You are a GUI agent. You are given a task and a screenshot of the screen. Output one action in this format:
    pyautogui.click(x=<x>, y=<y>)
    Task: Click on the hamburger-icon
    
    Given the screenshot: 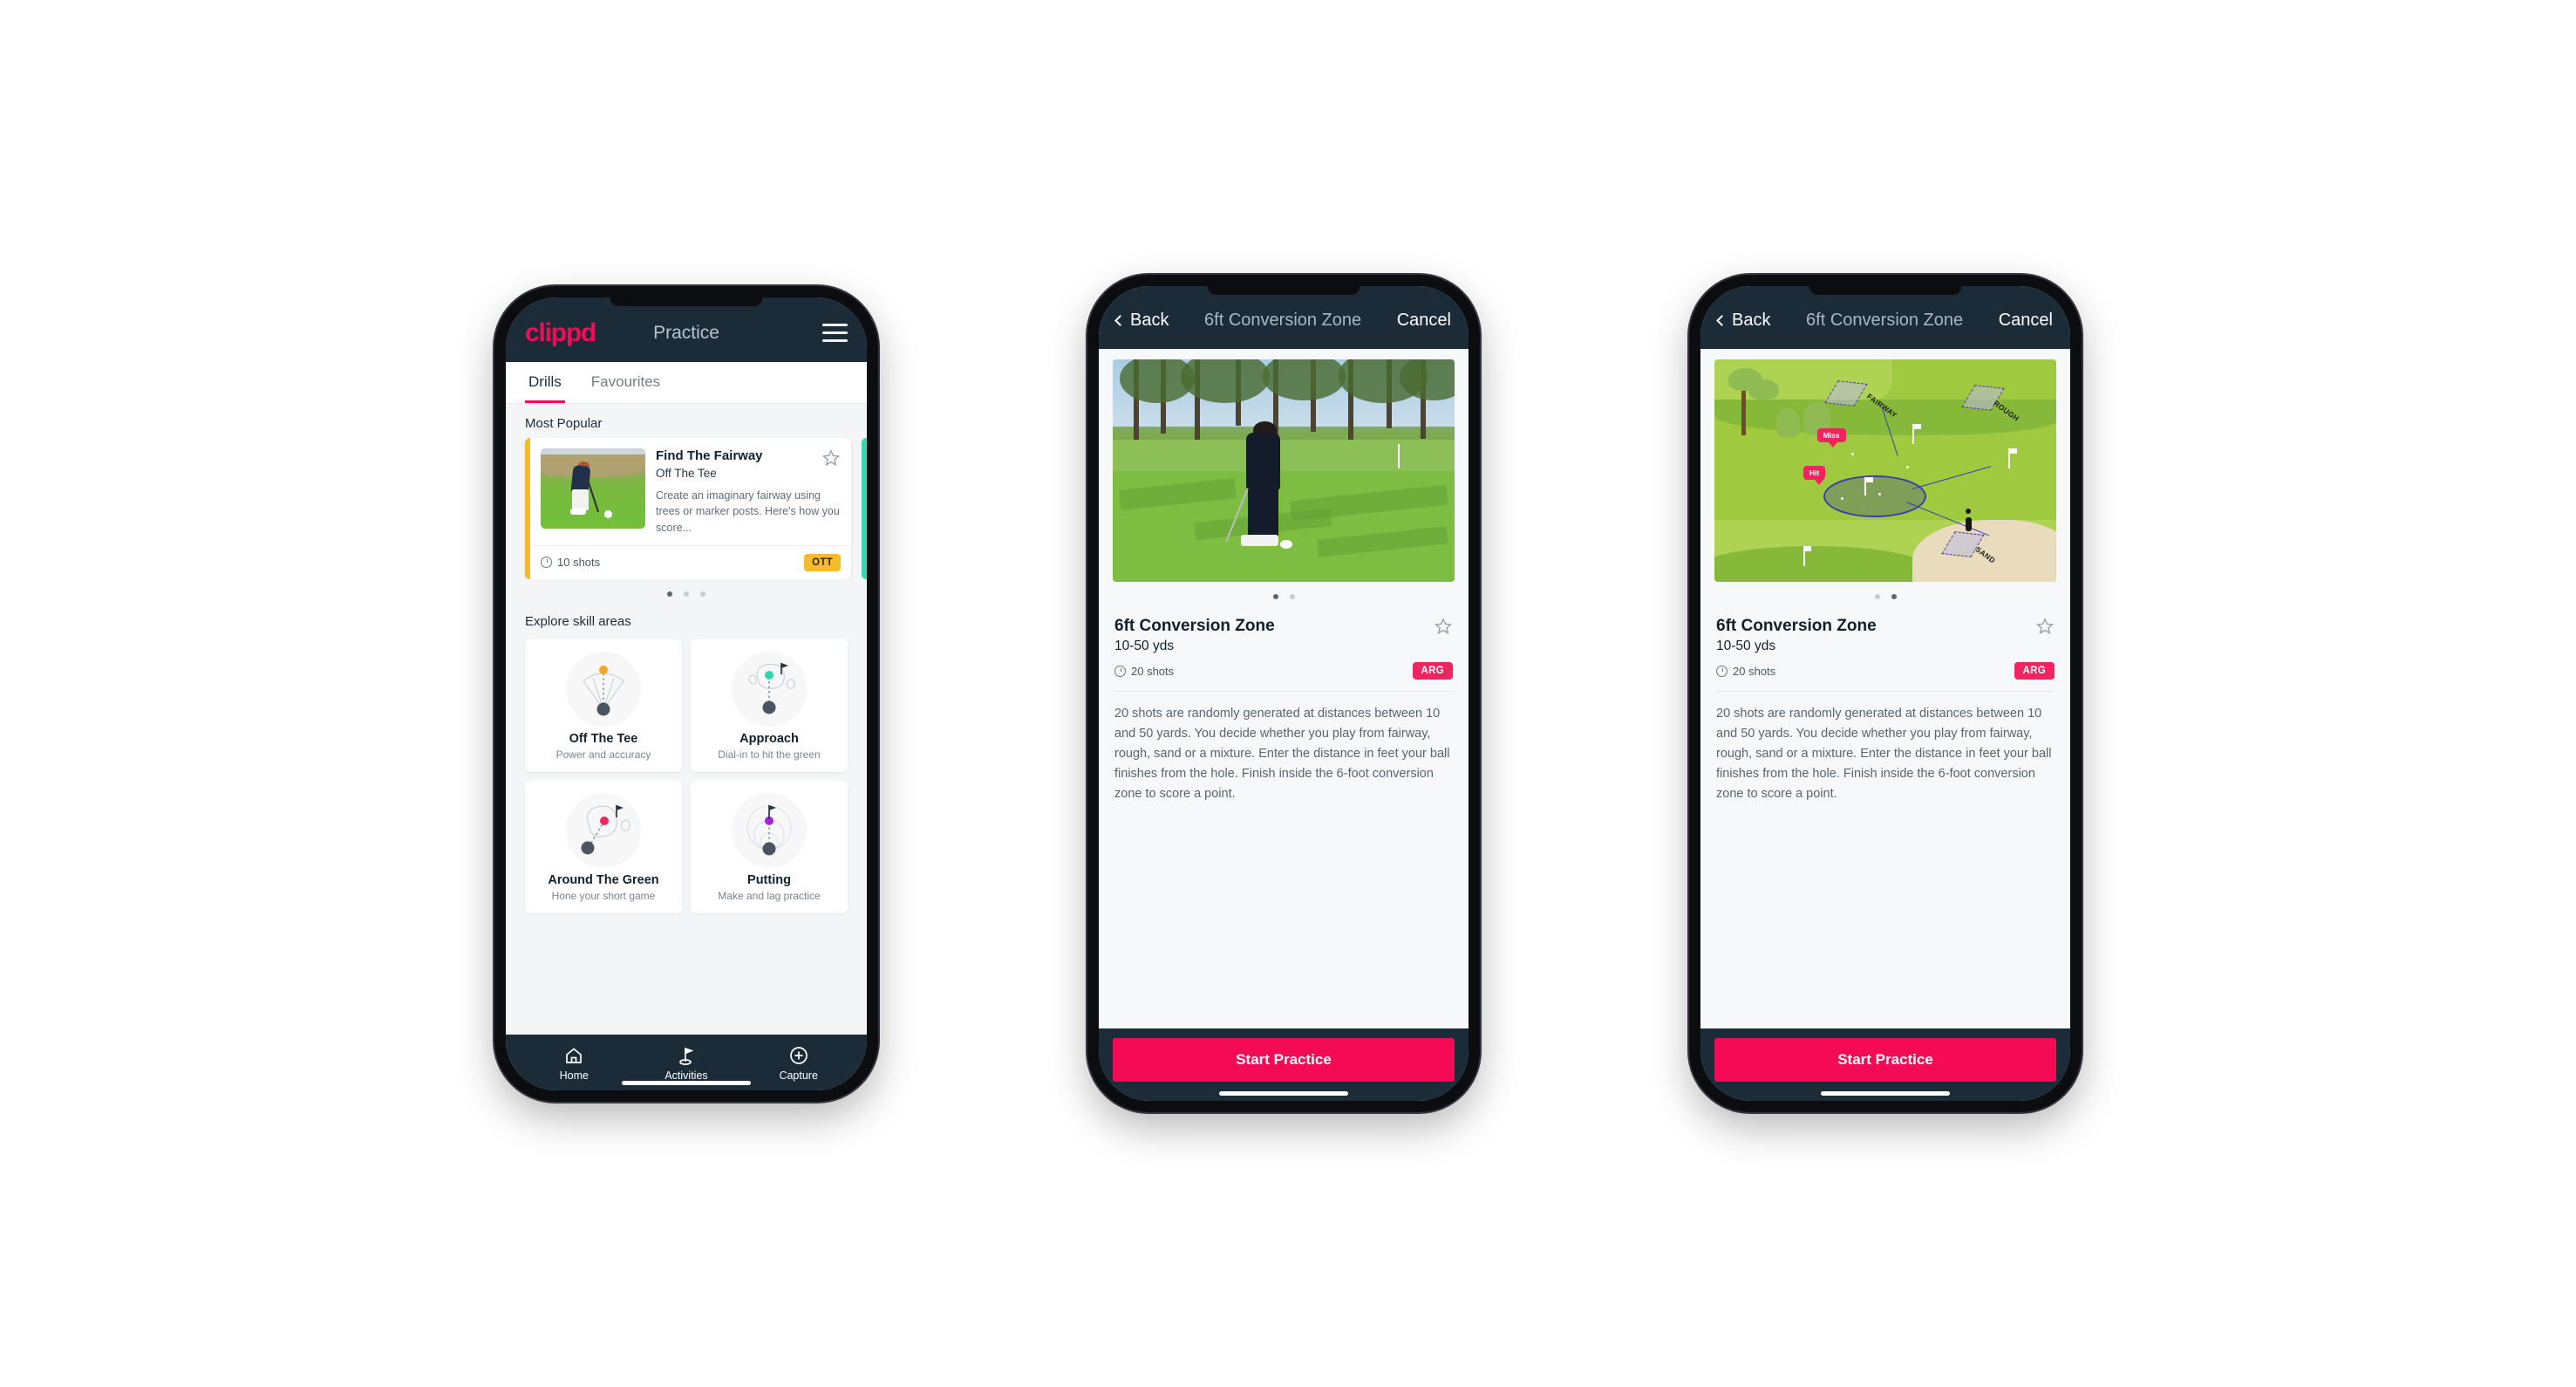 What is the action you would take?
    pyautogui.click(x=835, y=333)
    